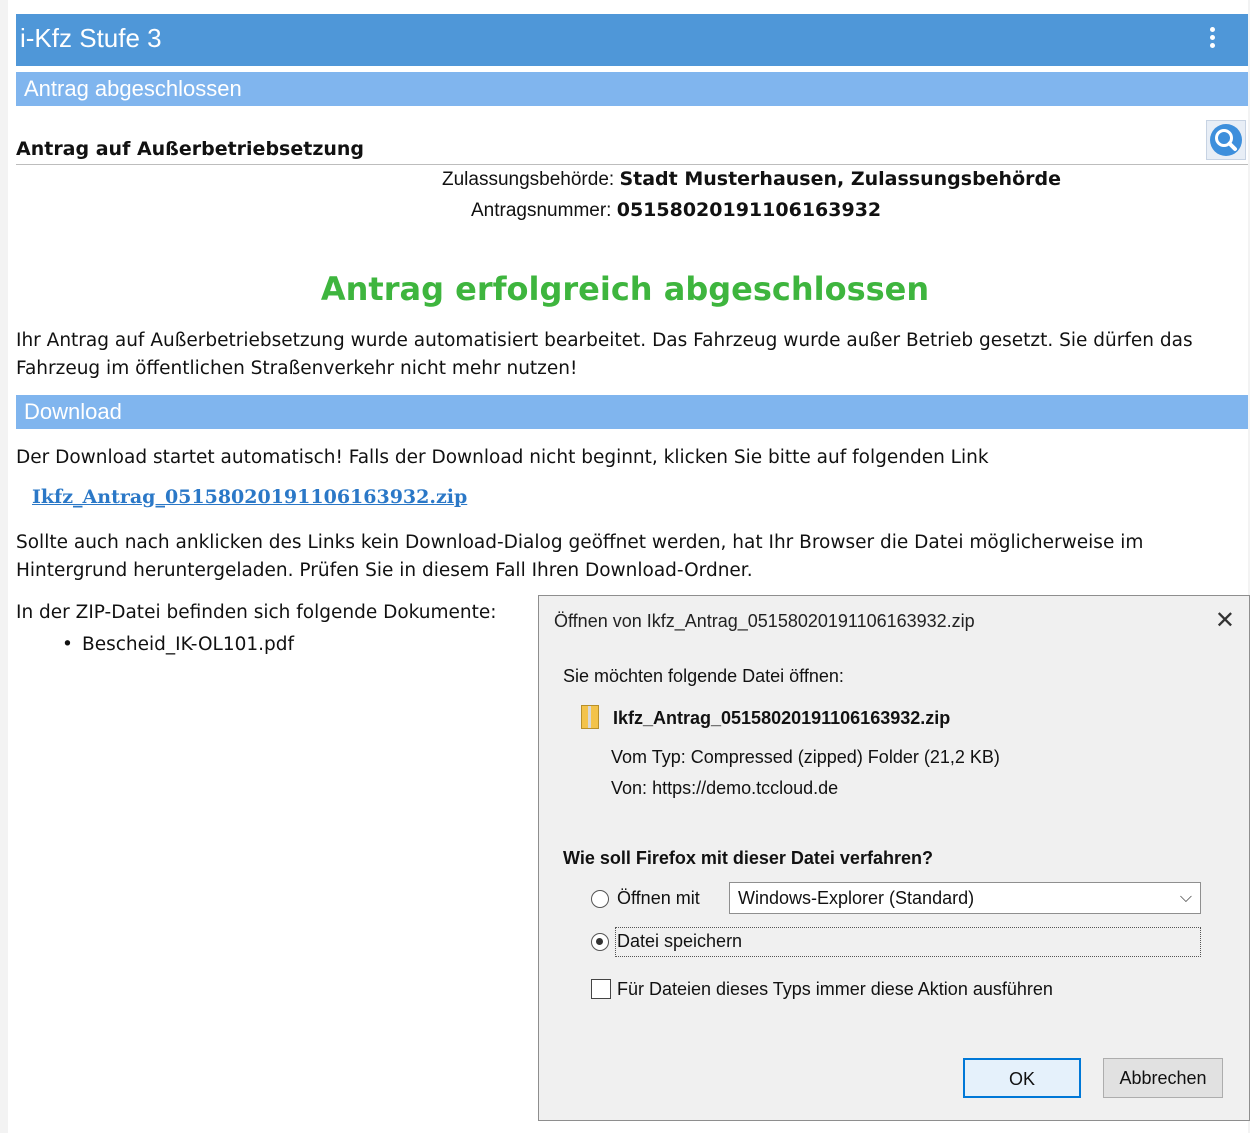  What do you see at coordinates (648, 757) in the screenshot?
I see `file-type-label: Vom Typ:` at bounding box center [648, 757].